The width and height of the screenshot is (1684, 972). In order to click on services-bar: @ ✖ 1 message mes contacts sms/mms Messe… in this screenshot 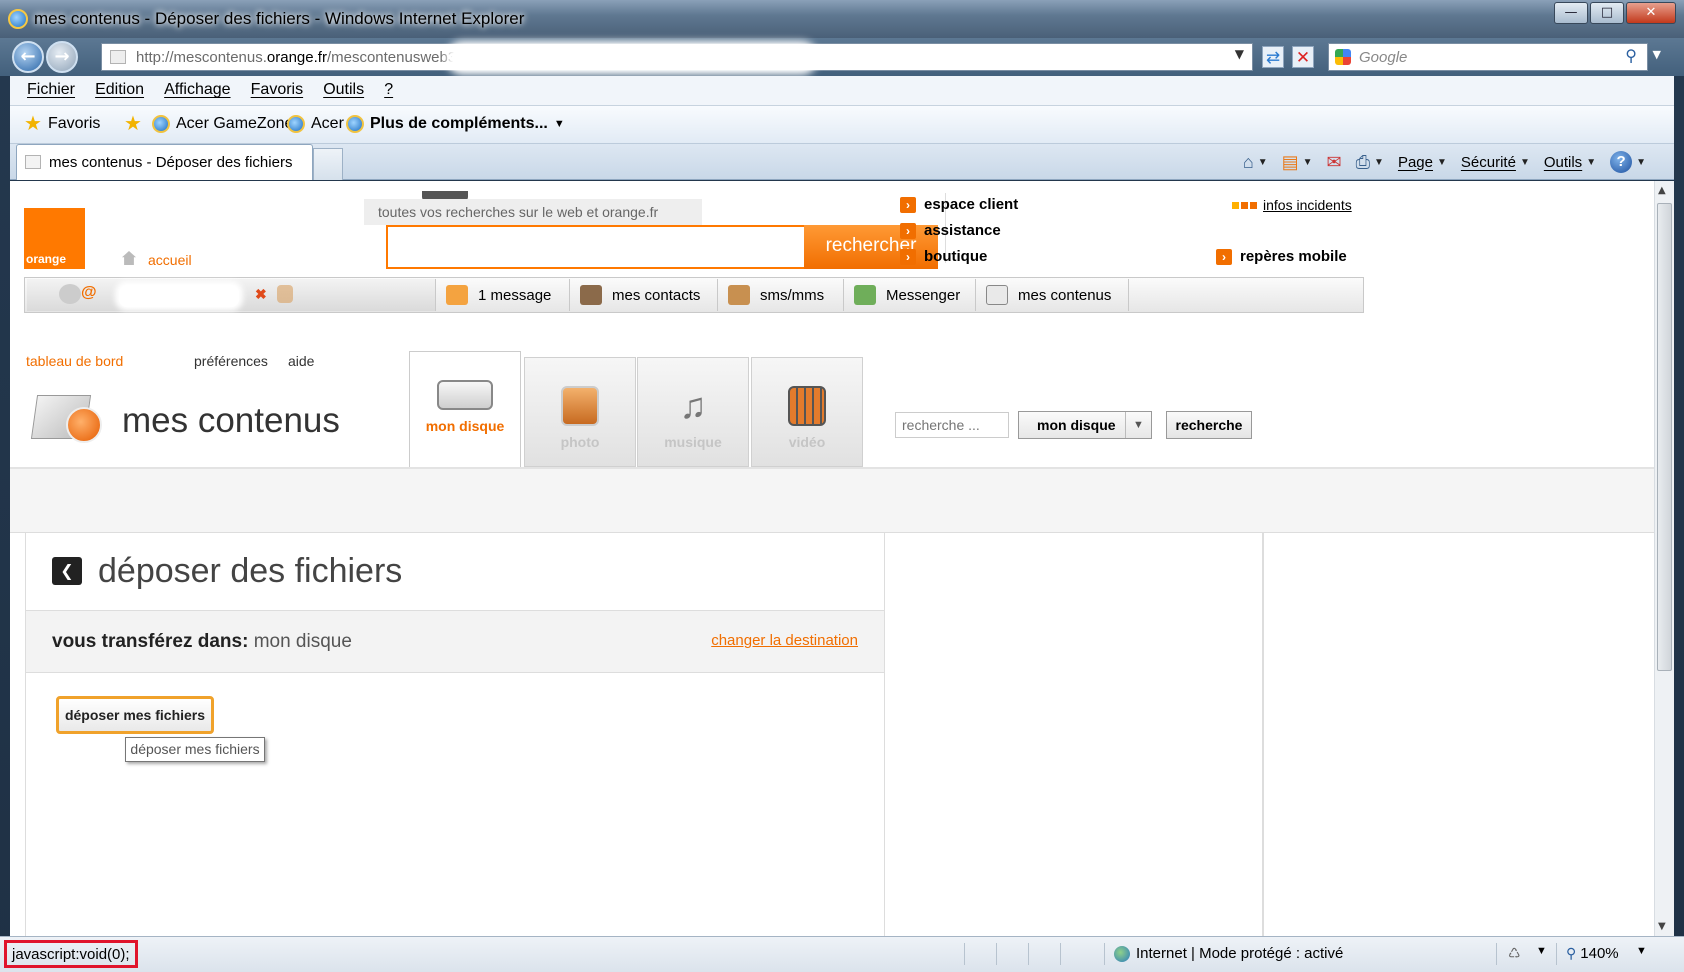, I will do `click(694, 295)`.